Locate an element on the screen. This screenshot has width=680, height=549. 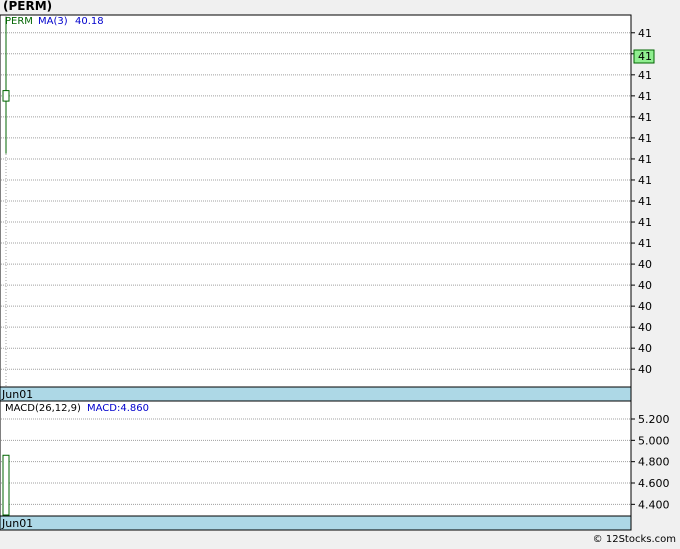
legend-ma-label: MA(3) is located at coordinates (53, 21).